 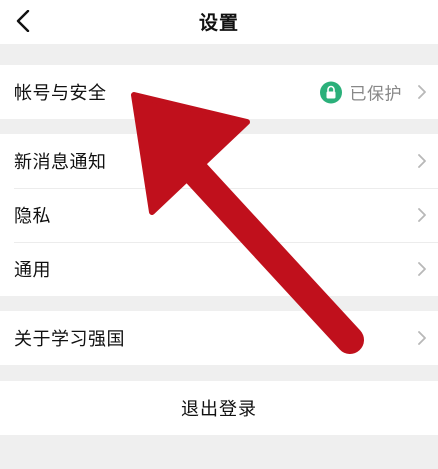 What do you see at coordinates (219, 161) in the screenshot?
I see `settings-item-new-message-notification: 新消息通知` at bounding box center [219, 161].